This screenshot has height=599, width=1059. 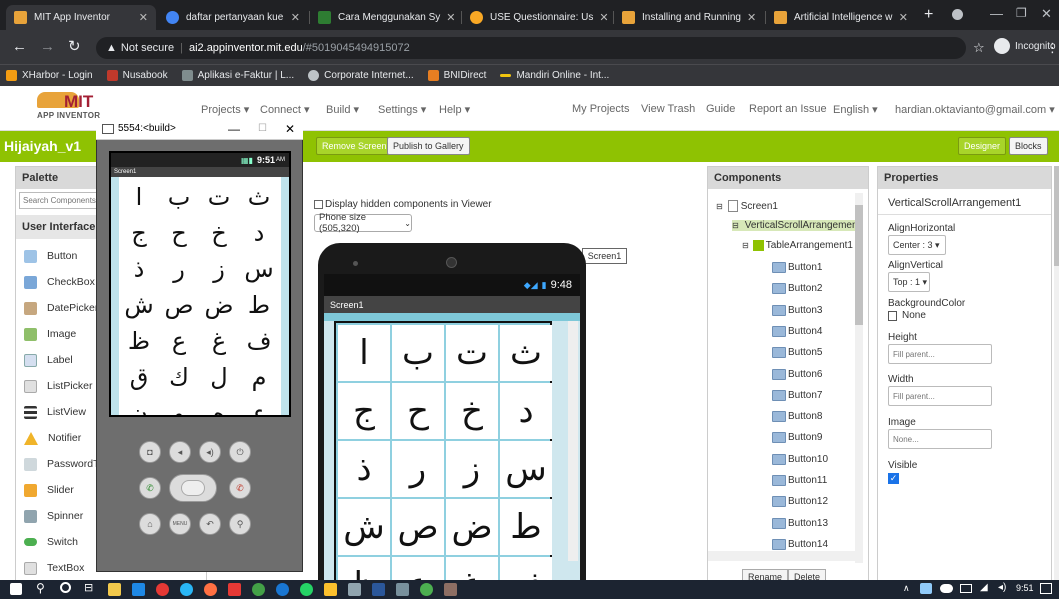 I want to click on forward-arrow-icon: →, so click(x=47, y=47).